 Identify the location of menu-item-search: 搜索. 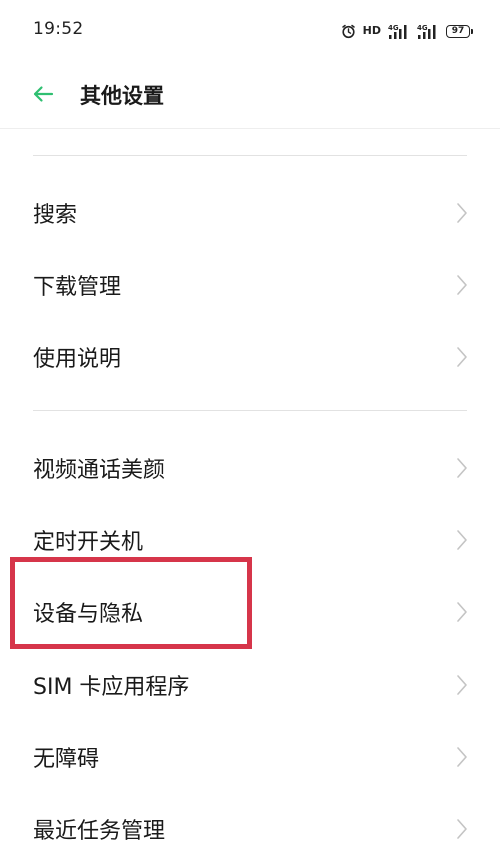
(250, 213).